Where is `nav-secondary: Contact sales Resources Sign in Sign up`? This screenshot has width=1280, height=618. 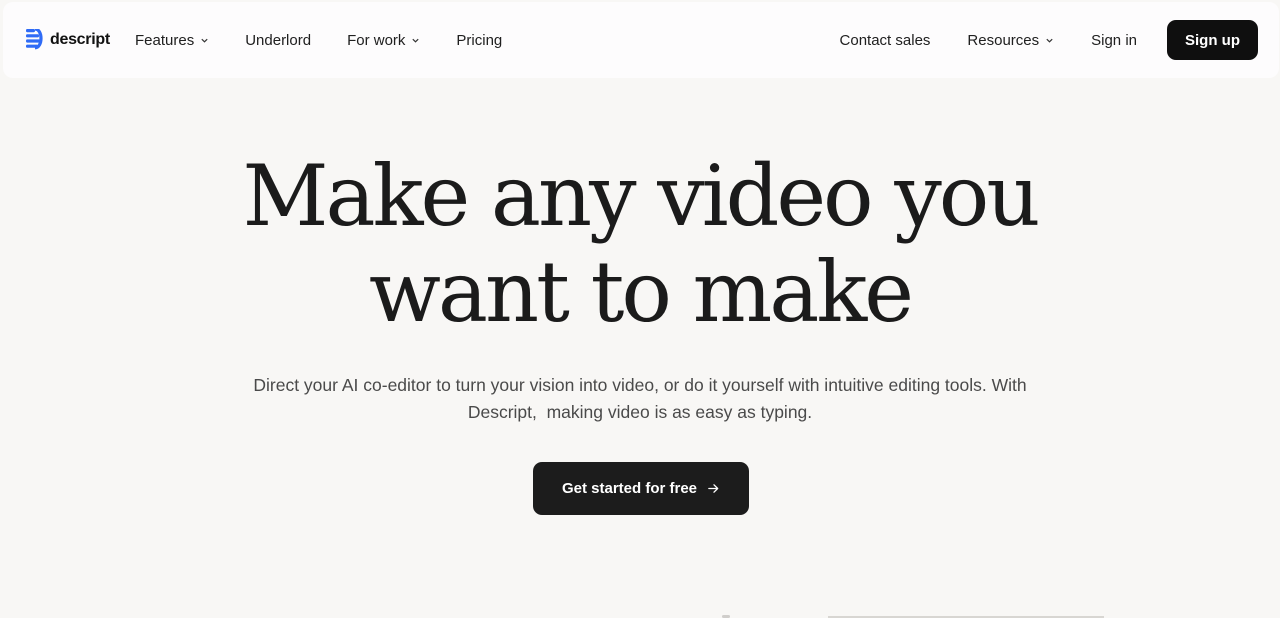
nav-secondary: Contact sales Resources Sign in Sign up is located at coordinates (1049, 40).